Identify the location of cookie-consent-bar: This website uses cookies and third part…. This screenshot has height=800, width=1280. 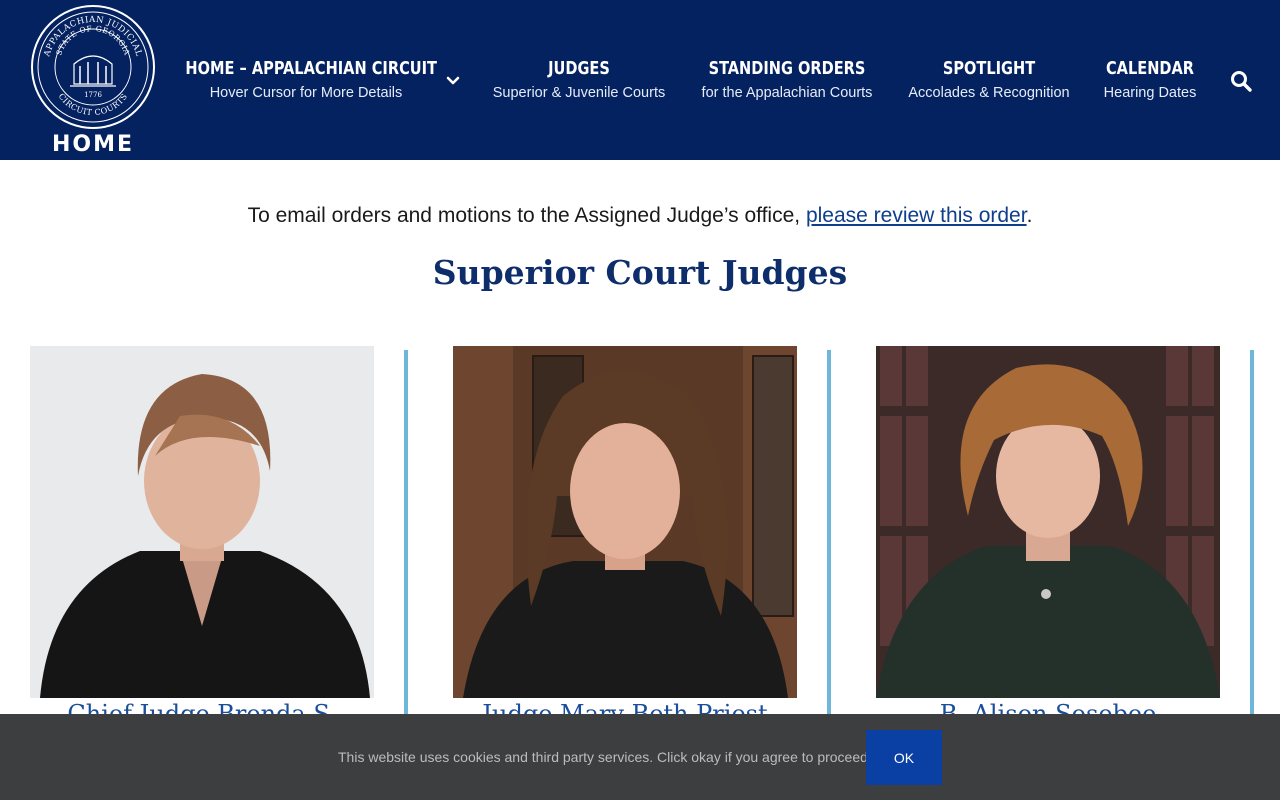
(640, 757).